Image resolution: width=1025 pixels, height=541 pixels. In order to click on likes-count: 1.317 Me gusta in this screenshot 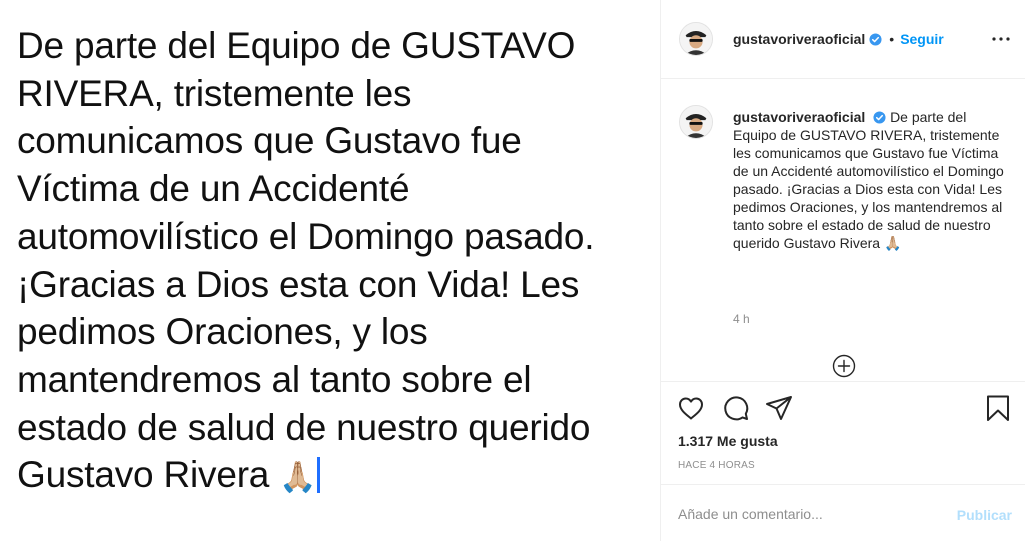, I will do `click(728, 441)`.